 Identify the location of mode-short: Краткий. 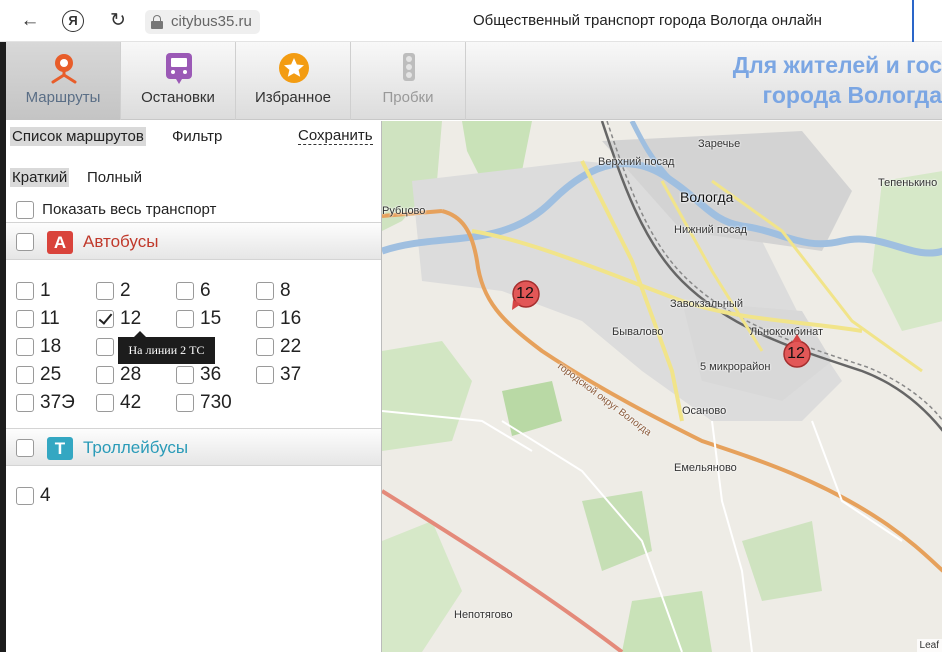
(40, 177).